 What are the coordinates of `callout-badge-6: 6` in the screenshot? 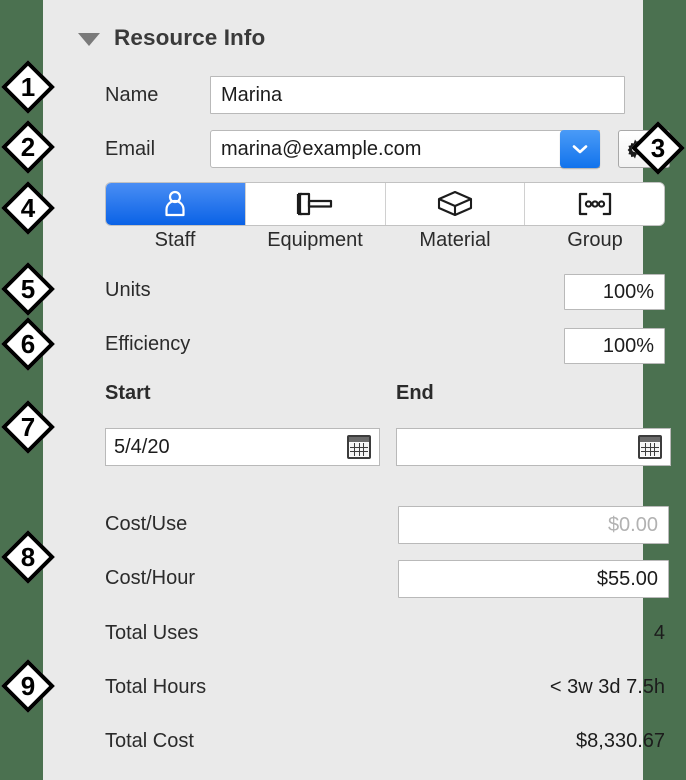 It's located at (28, 344).